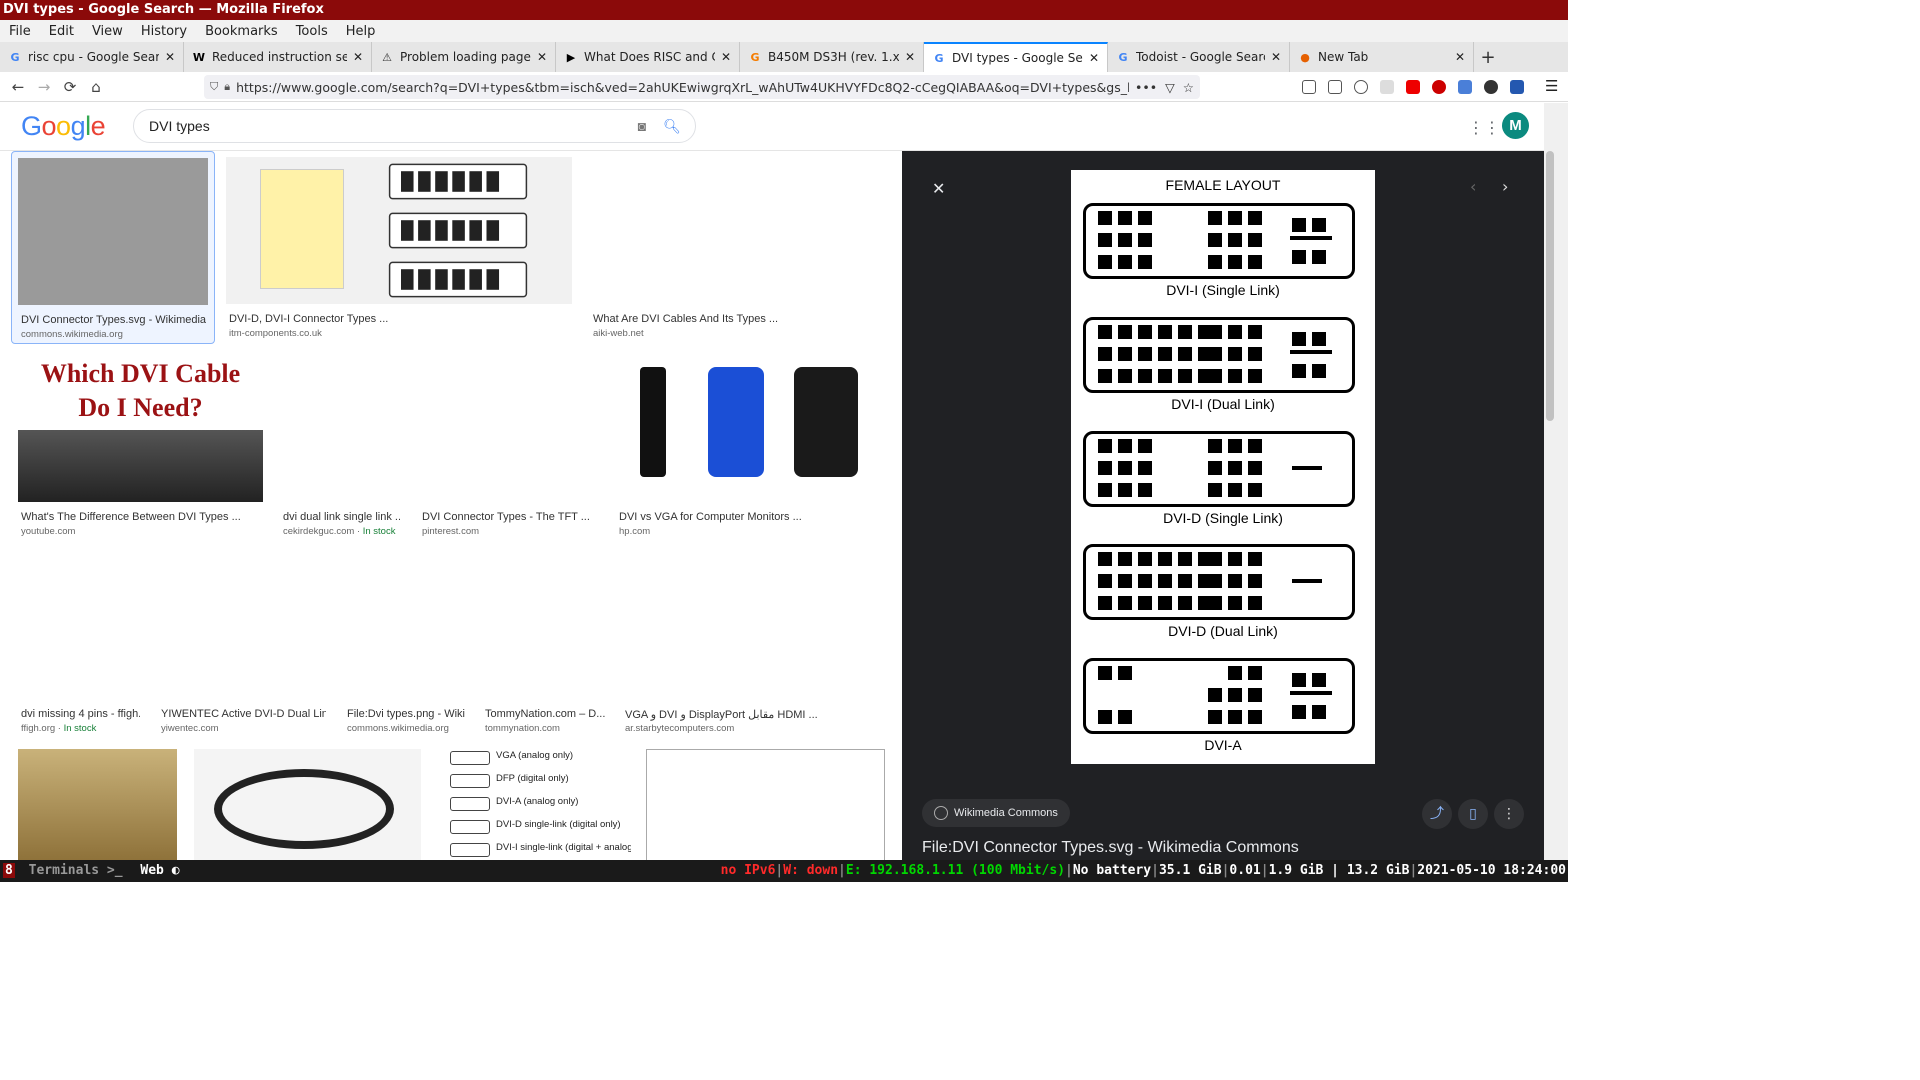  What do you see at coordinates (414, 126) in the screenshot?
I see `search-input: DVI types ◙ 🔍︎` at bounding box center [414, 126].